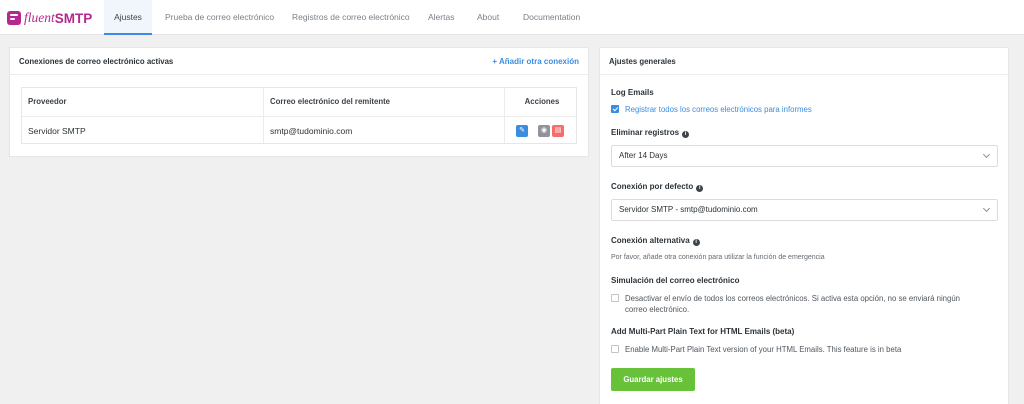  What do you see at coordinates (688, 209) in the screenshot?
I see `default-connection-value: Servidor SMTP - smtp@tudominio.com` at bounding box center [688, 209].